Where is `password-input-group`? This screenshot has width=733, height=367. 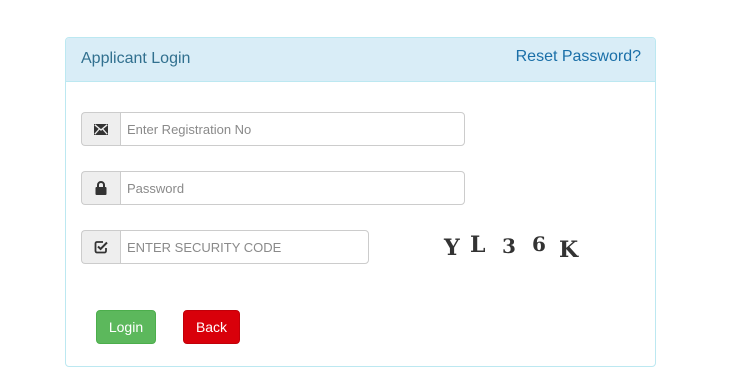 password-input-group is located at coordinates (273, 188).